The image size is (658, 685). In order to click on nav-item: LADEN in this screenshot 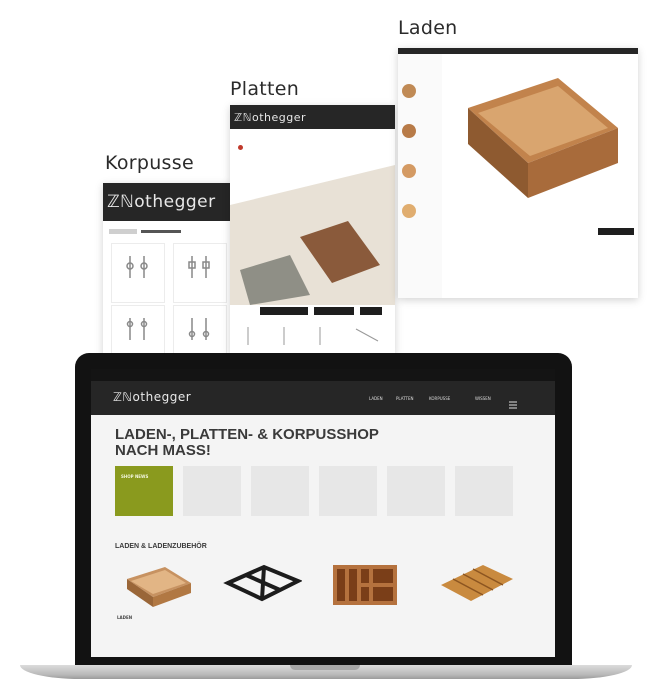, I will do `click(376, 398)`.